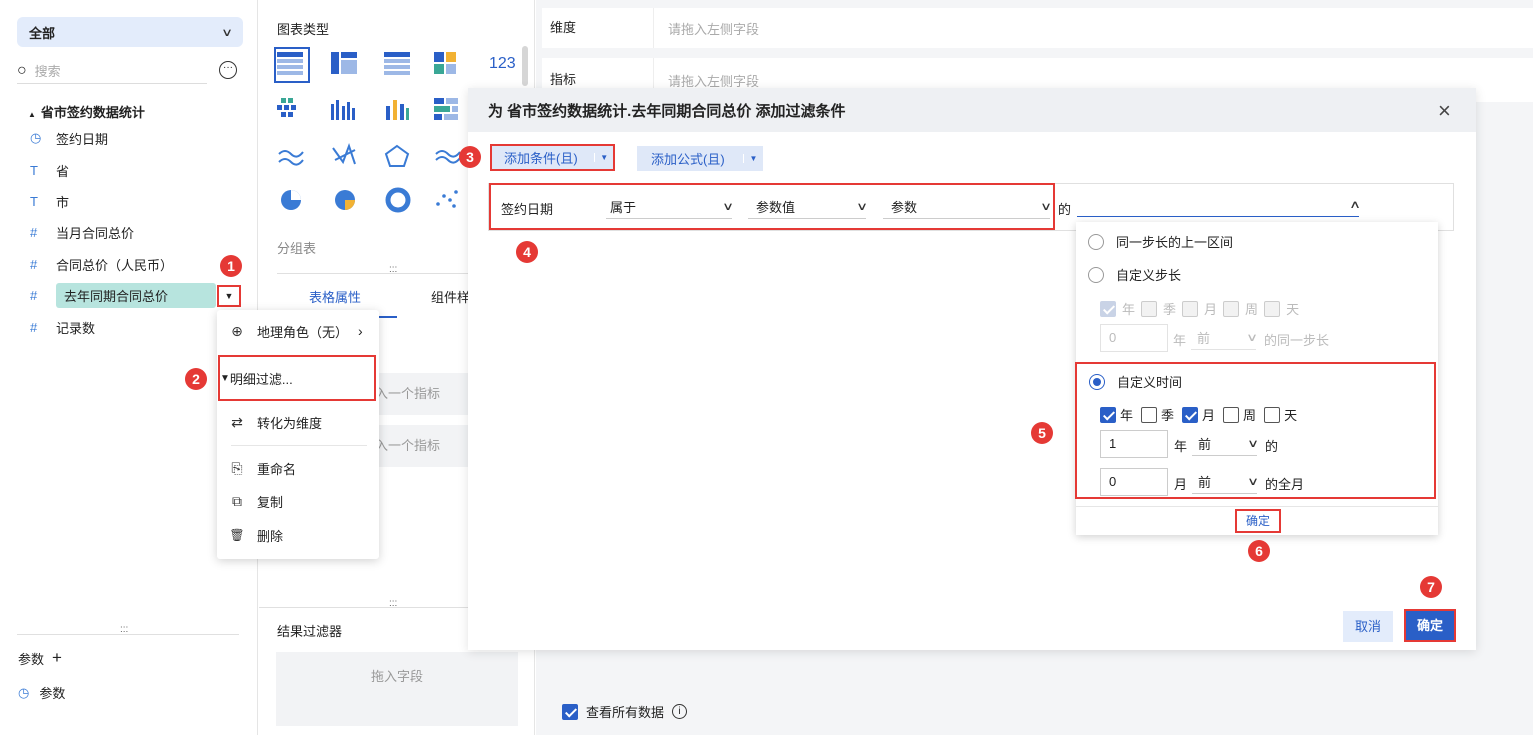 The height and width of the screenshot is (735, 1533). Describe the element at coordinates (82, 139) in the screenshot. I see `field-label: 签约日期` at that location.